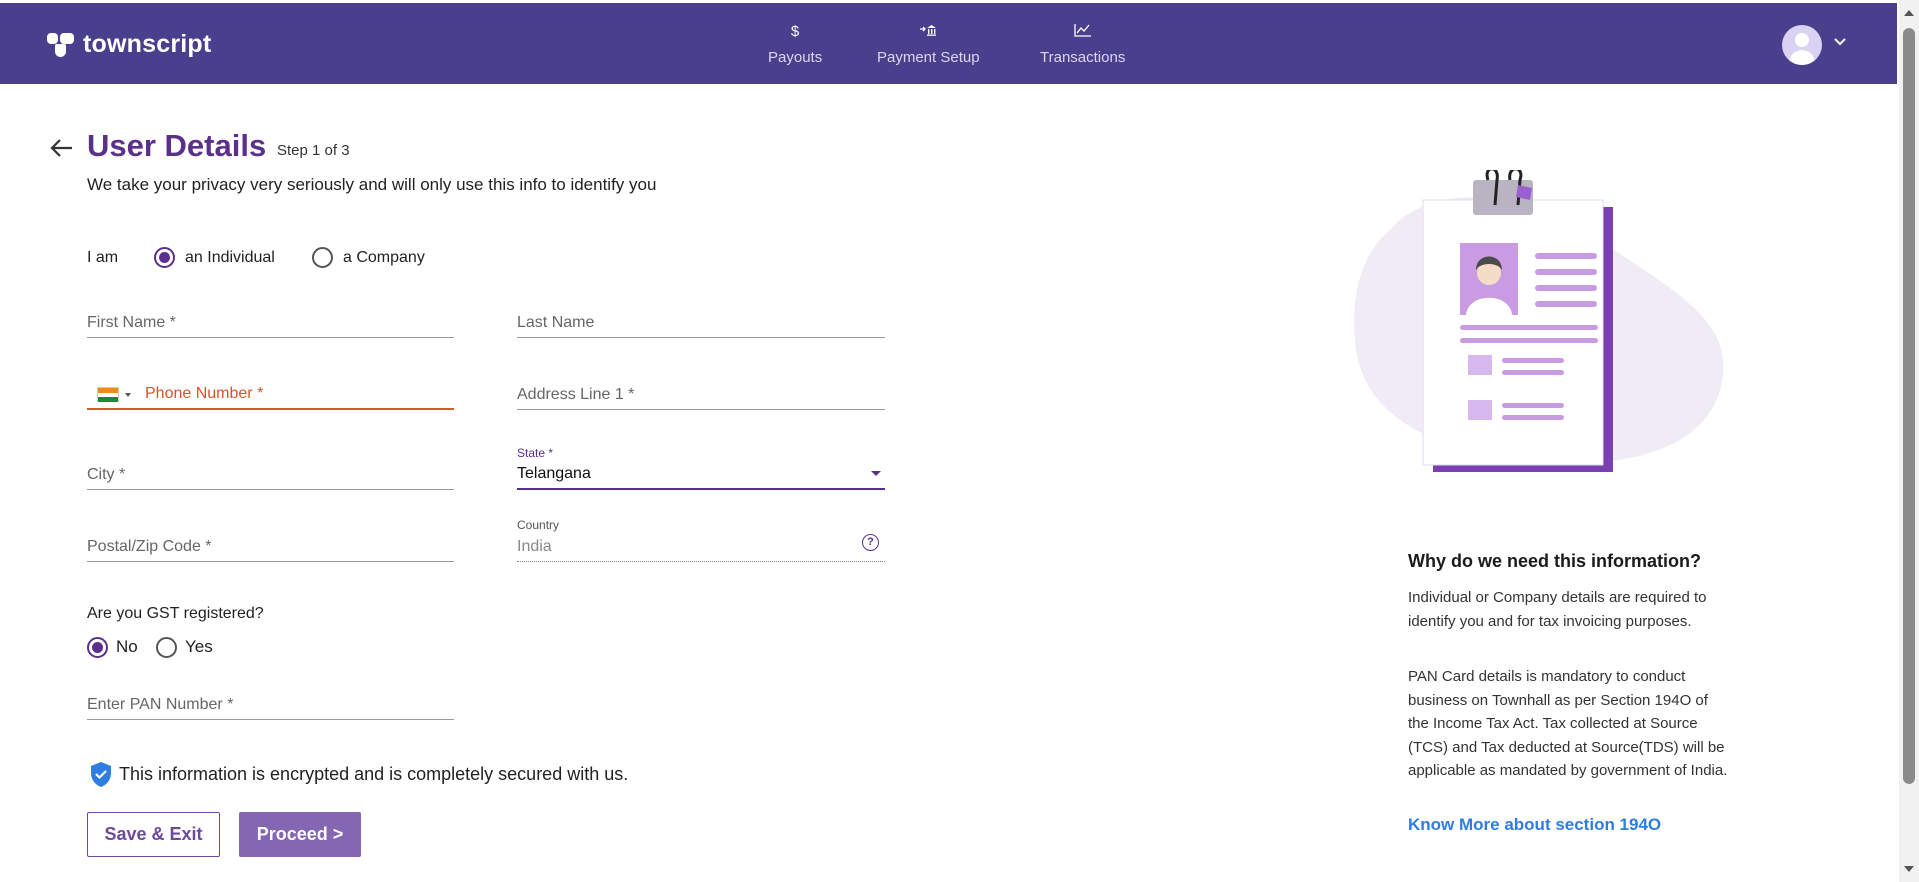 Image resolution: width=1919 pixels, height=882 pixels. What do you see at coordinates (101, 774) in the screenshot?
I see `shield-check-icon` at bounding box center [101, 774].